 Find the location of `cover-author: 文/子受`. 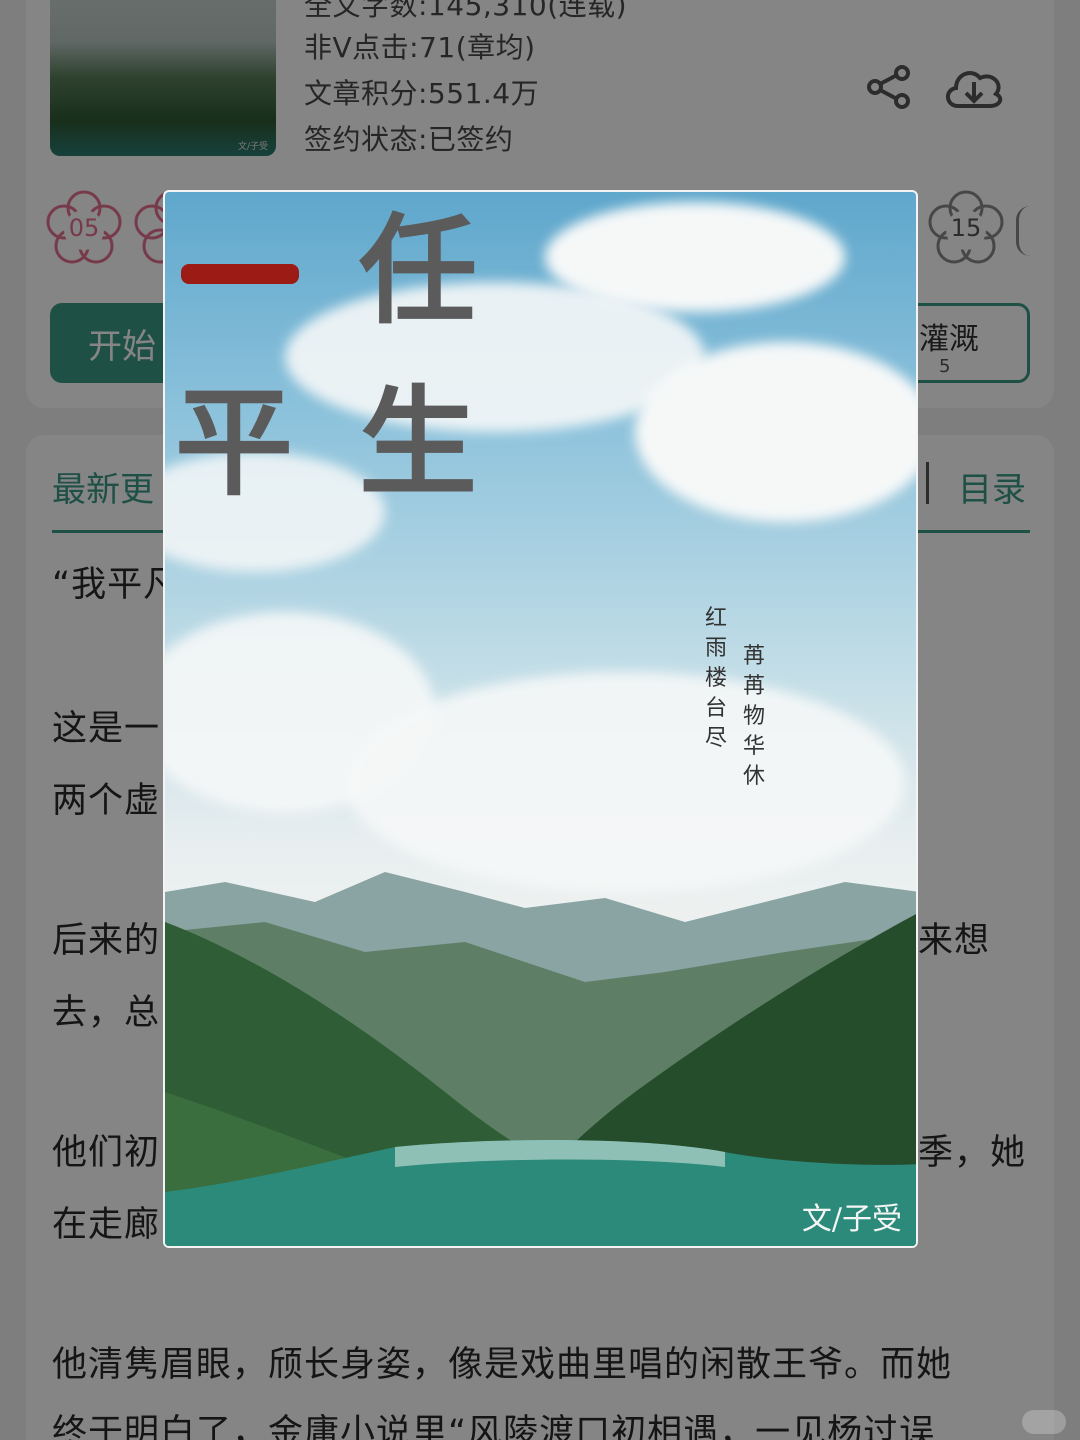

cover-author: 文/子受 is located at coordinates (851, 1219).